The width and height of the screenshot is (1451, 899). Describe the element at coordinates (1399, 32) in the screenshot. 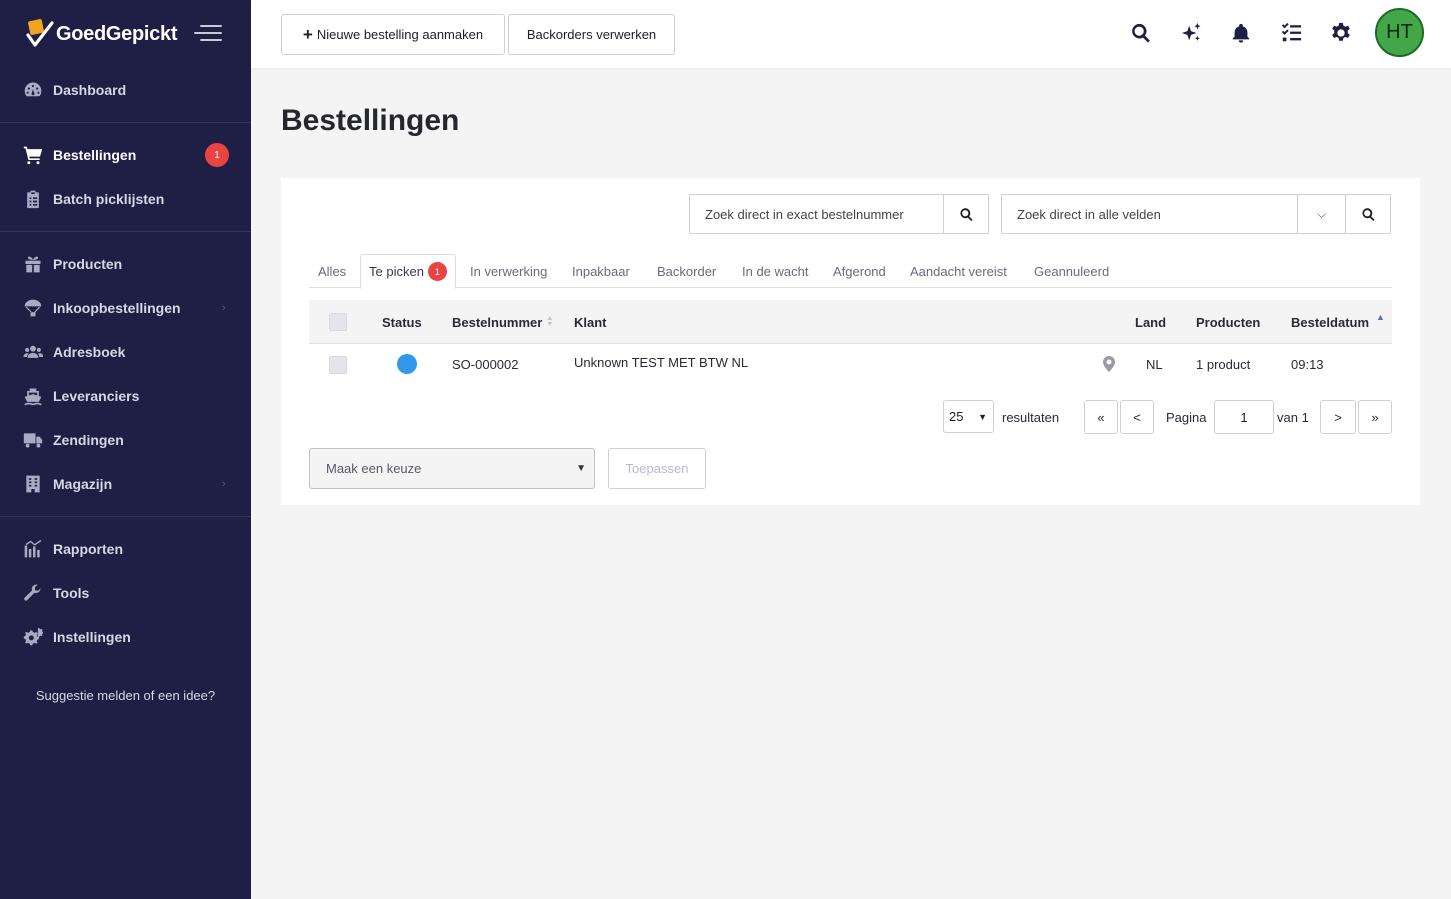

I see `avatar: HT` at that location.